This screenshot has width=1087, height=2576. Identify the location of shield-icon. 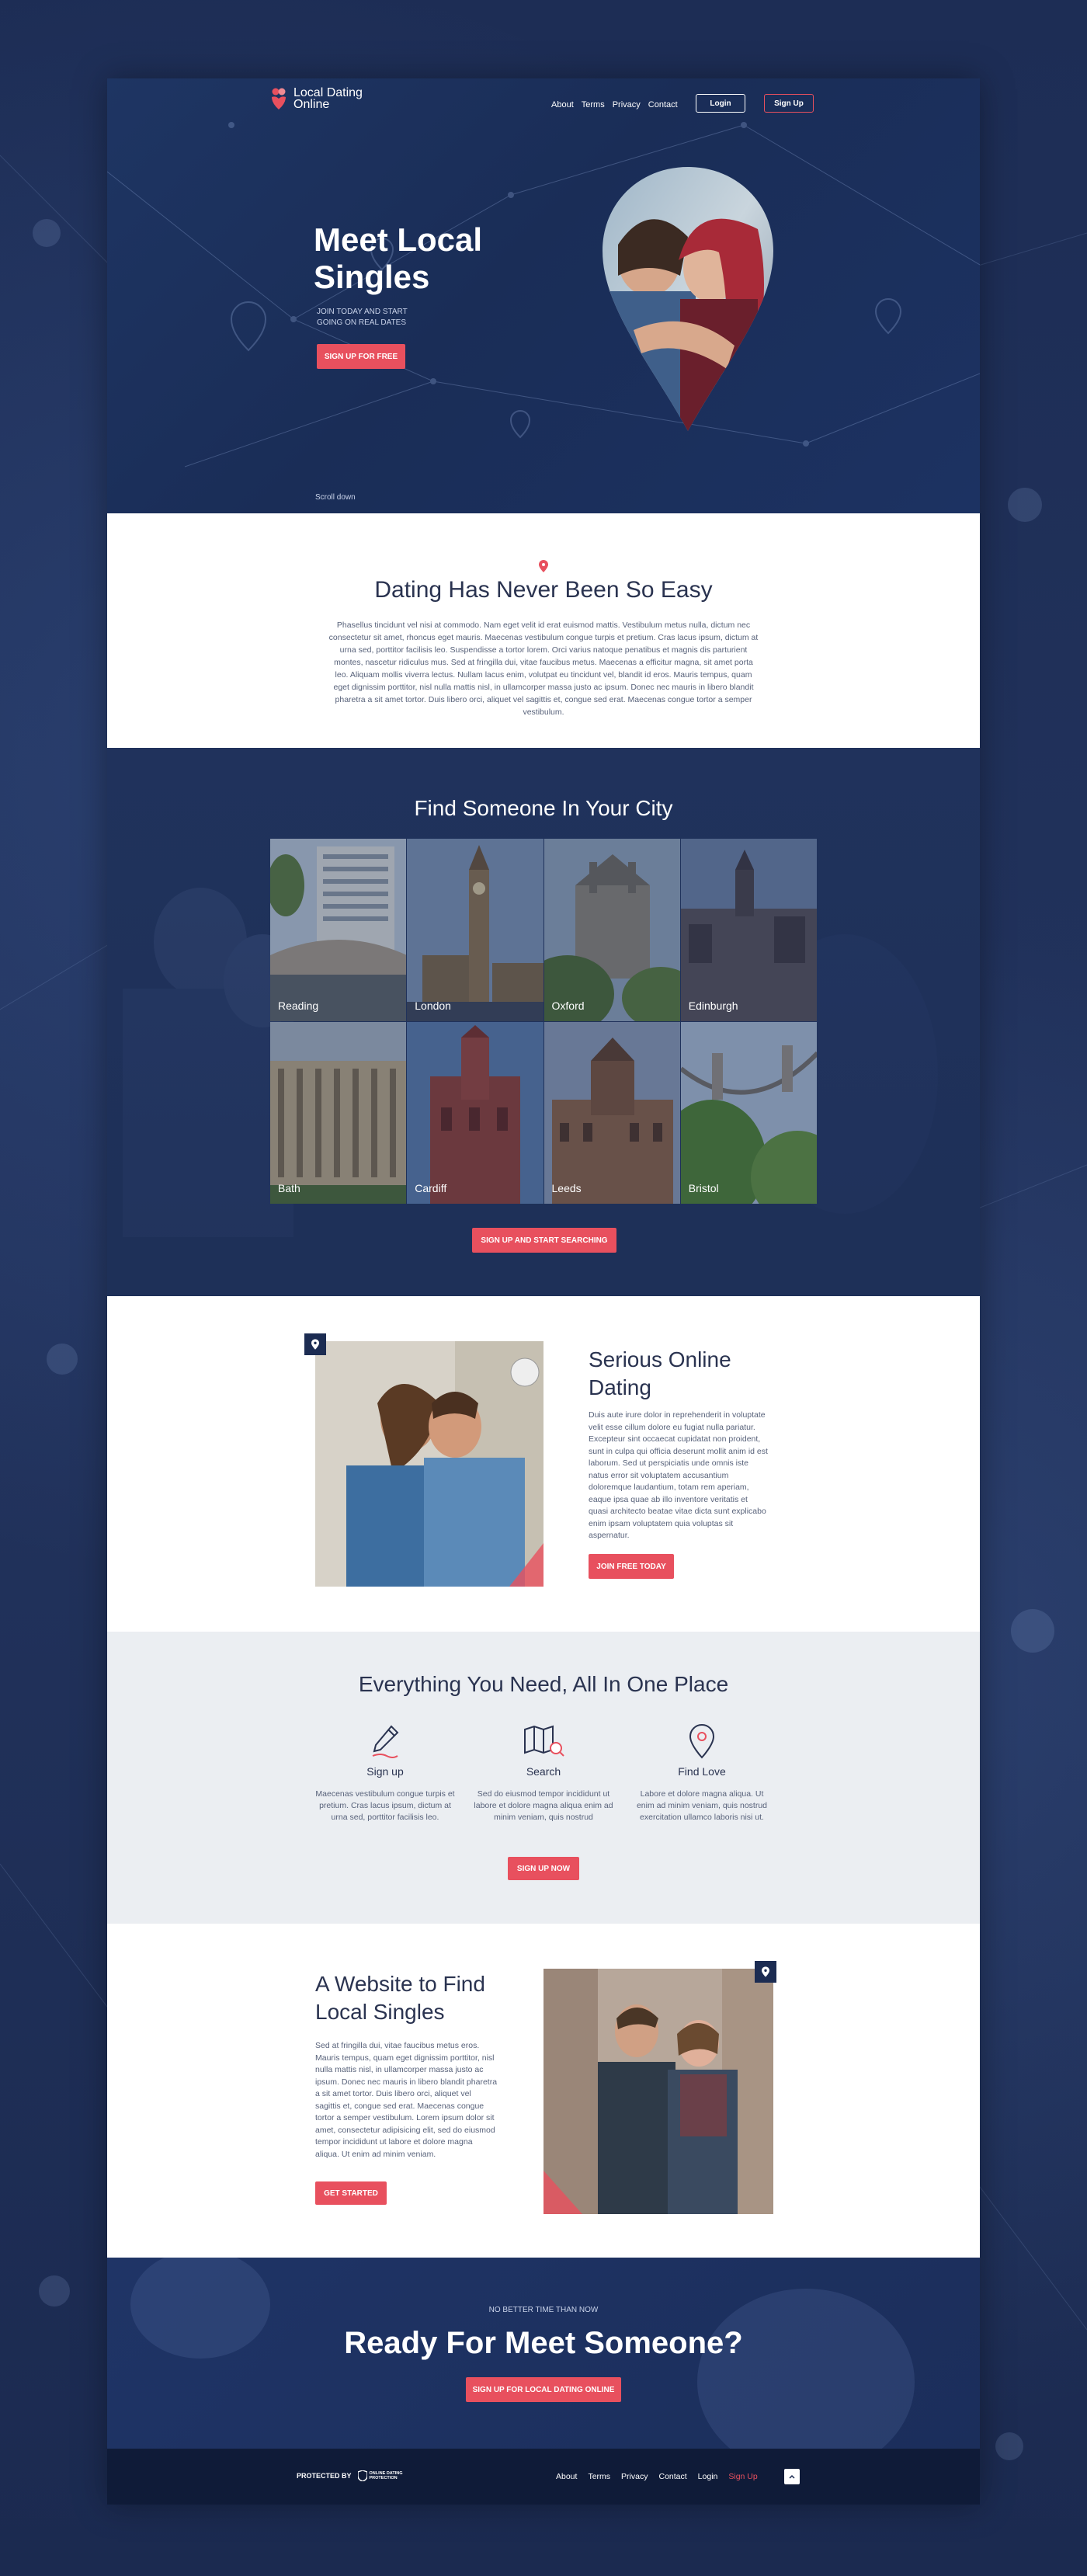
(362, 2475).